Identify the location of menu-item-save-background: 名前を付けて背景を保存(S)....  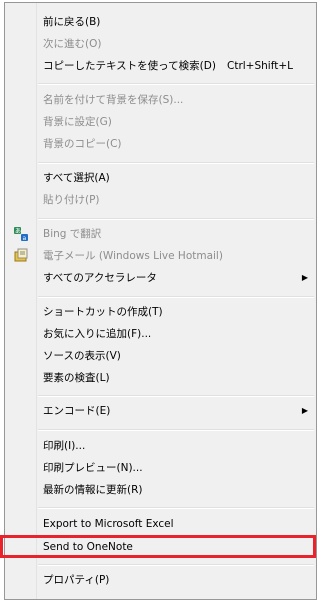
(160, 100).